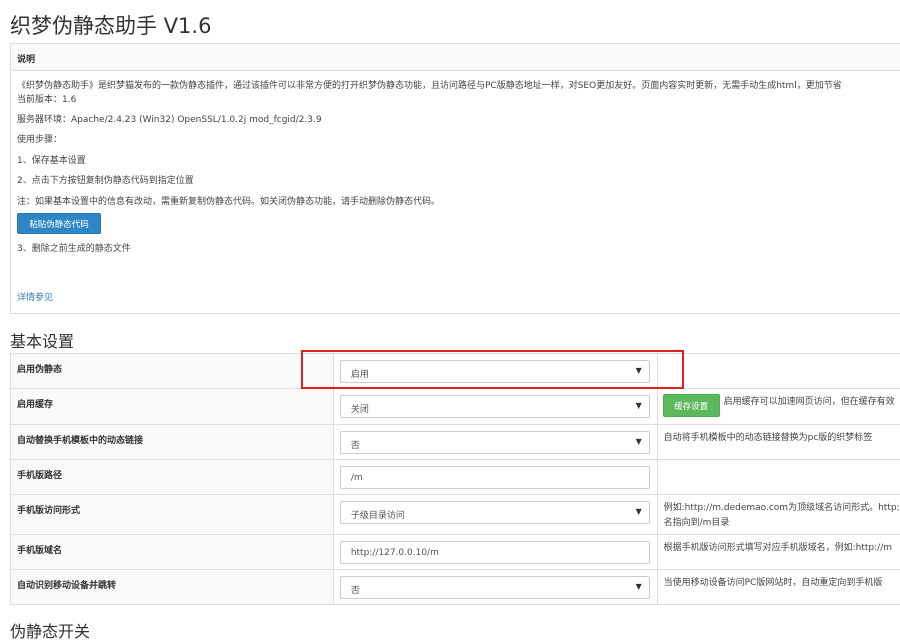 The width and height of the screenshot is (900, 642). I want to click on highlight-box, so click(492, 369).